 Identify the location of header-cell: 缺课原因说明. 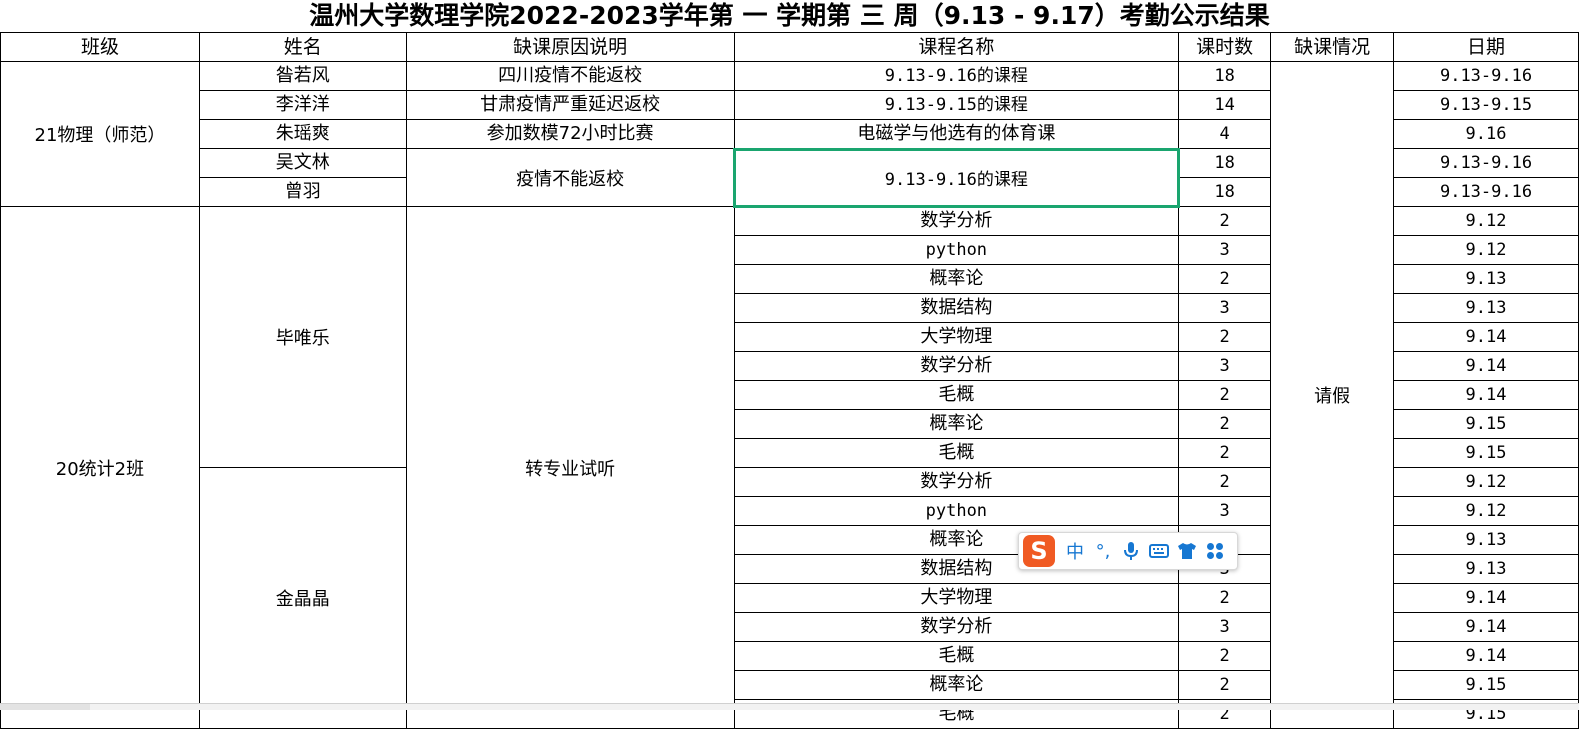
(570, 47).